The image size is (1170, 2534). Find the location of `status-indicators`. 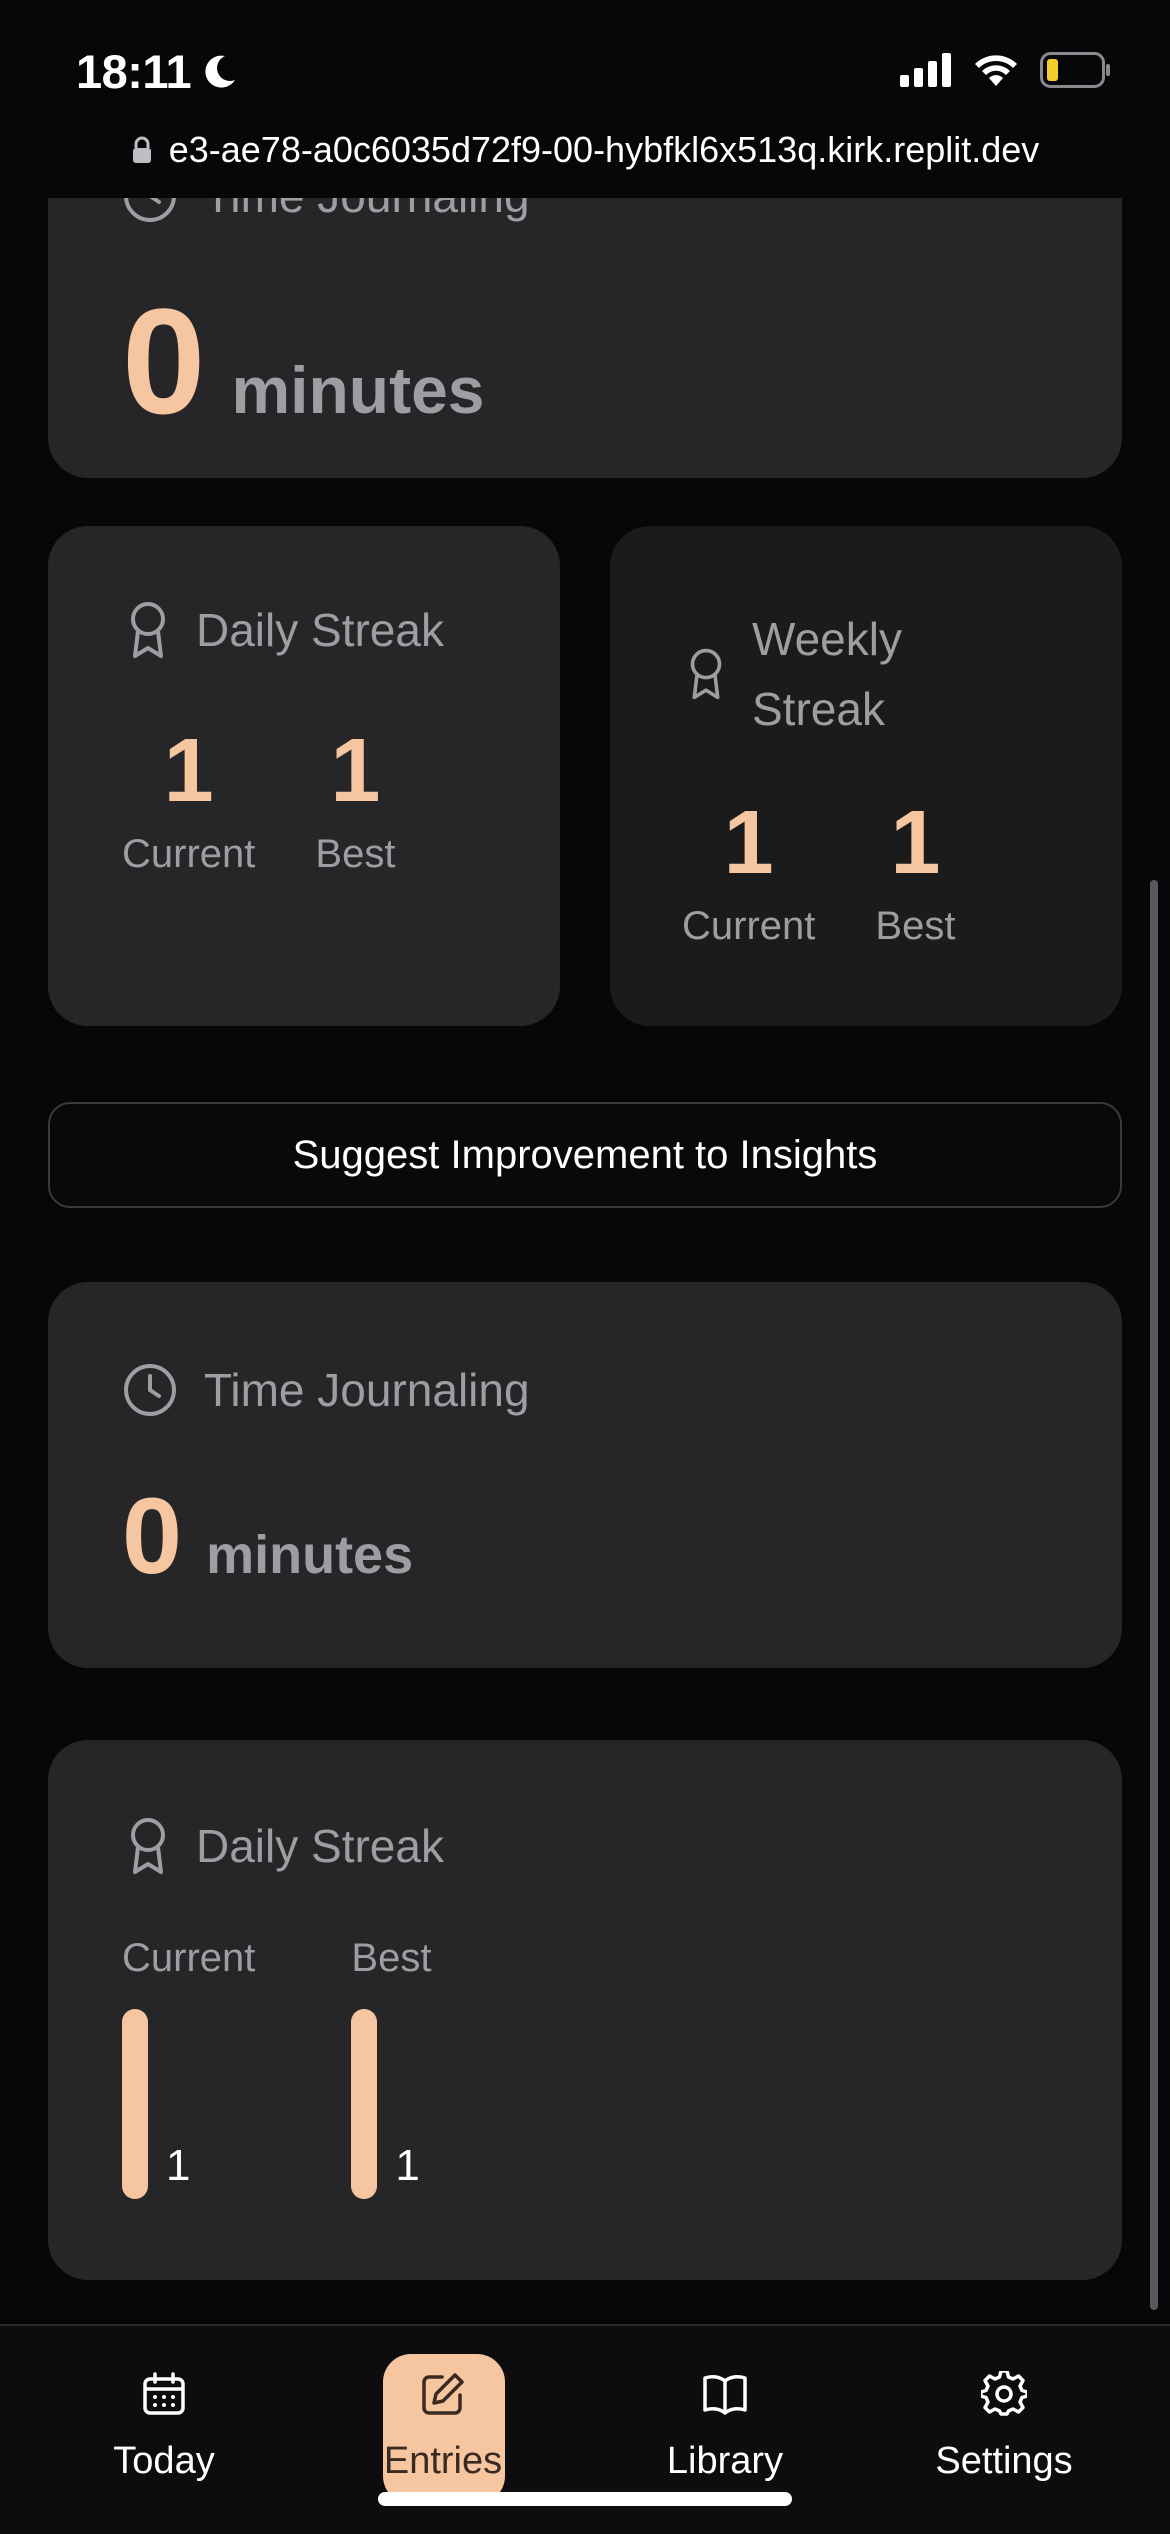

status-indicators is located at coordinates (1006, 70).